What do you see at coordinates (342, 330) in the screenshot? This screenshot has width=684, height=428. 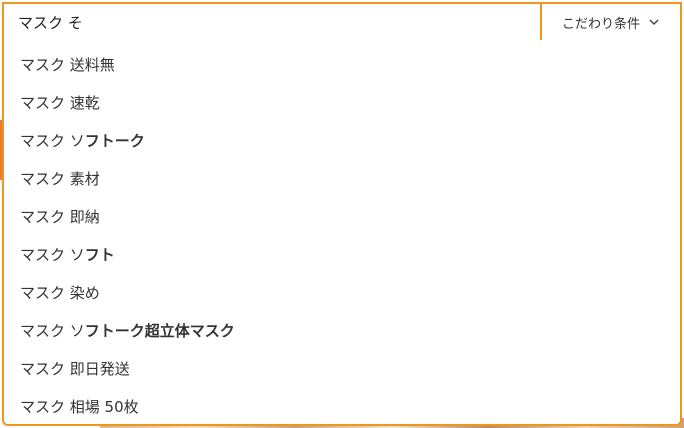 I see `suggestion-item: マスク ソフトーク超立体マスク` at bounding box center [342, 330].